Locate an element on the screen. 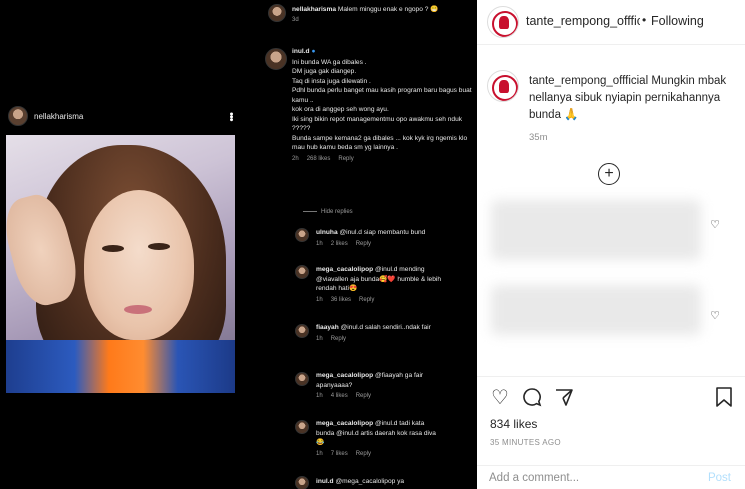 Image resolution: width=745 pixels, height=489 pixels. comment-text: @mega_cacalolipop ya is located at coordinates (370, 481).